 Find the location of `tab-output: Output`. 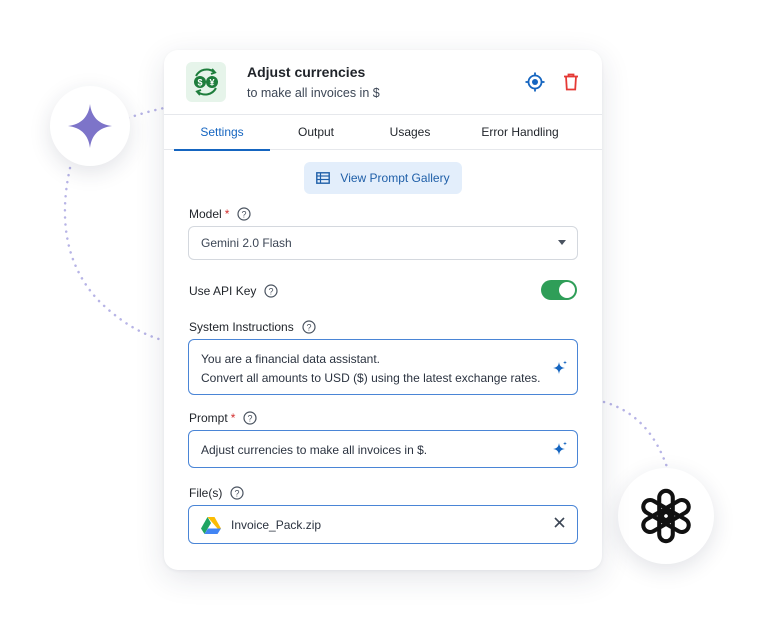

tab-output: Output is located at coordinates (316, 132).